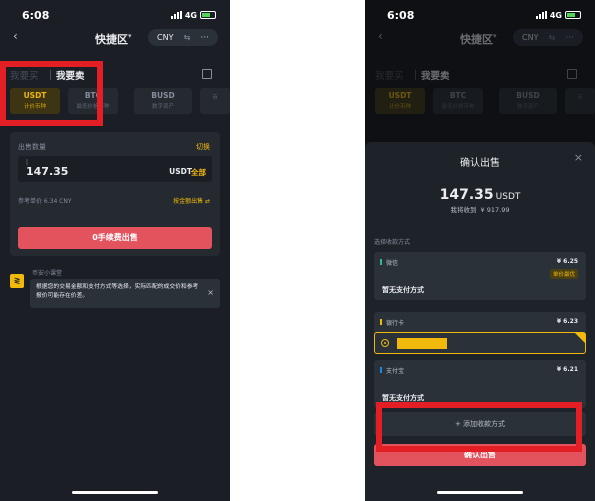 This screenshot has height=501, width=595. I want to click on tab-buy: 我要买, so click(24, 75).